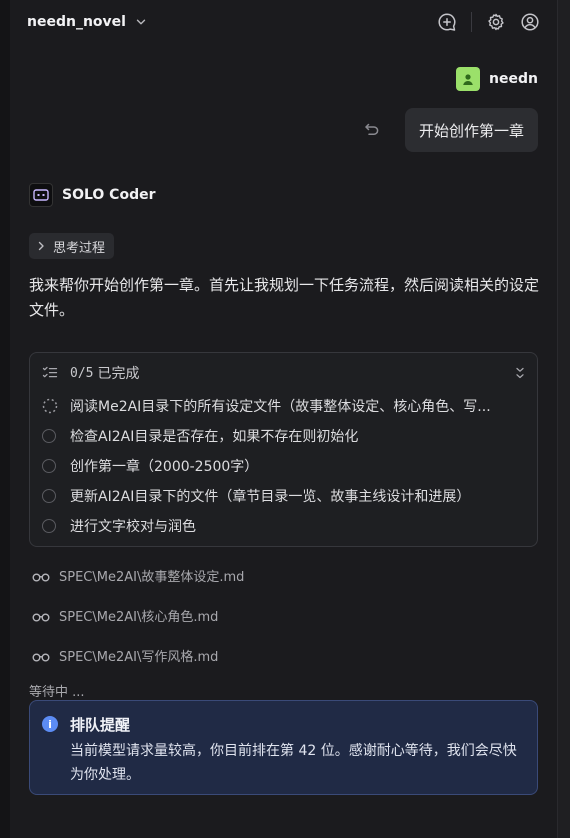  I want to click on agent-name: SOLO Coder, so click(109, 195).